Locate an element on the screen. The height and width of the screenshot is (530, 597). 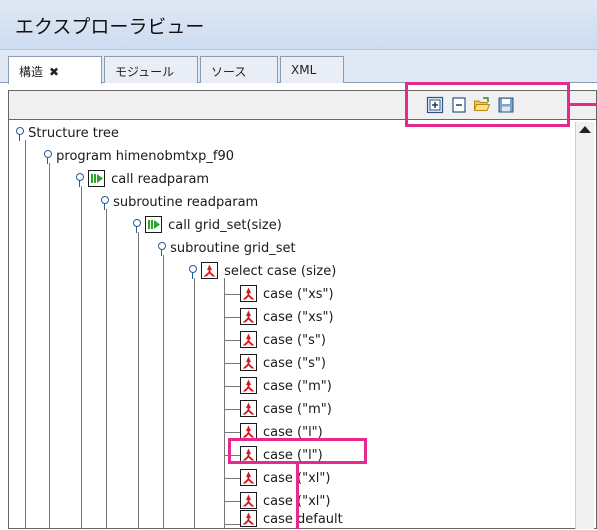
tree-node-label: program himenobmtxp_f90 is located at coordinates (145, 156).